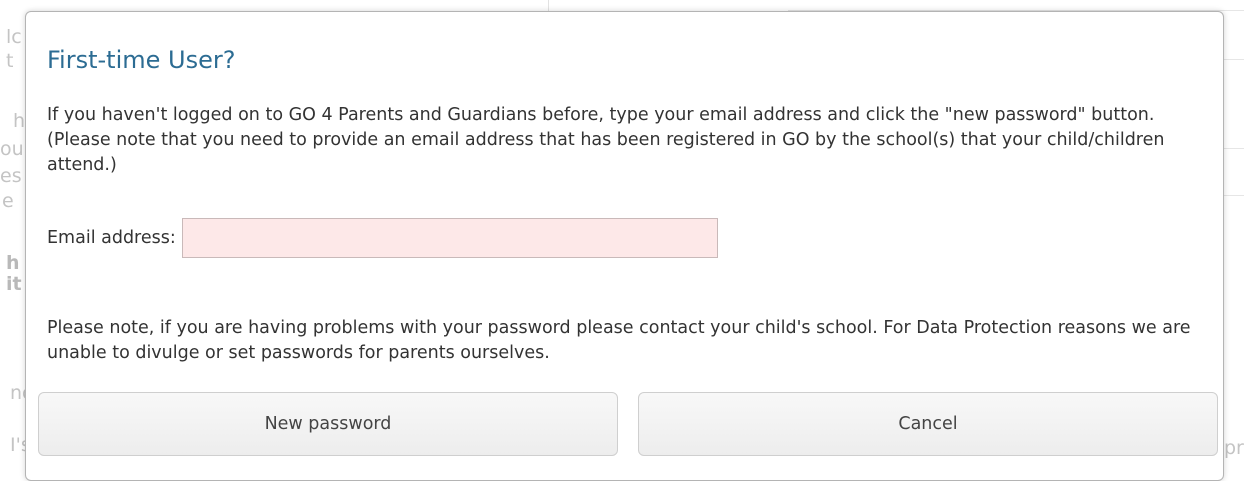 The width and height of the screenshot is (1244, 481). Describe the element at coordinates (8, 201) in the screenshot. I see `background-text-fragment: e` at that location.